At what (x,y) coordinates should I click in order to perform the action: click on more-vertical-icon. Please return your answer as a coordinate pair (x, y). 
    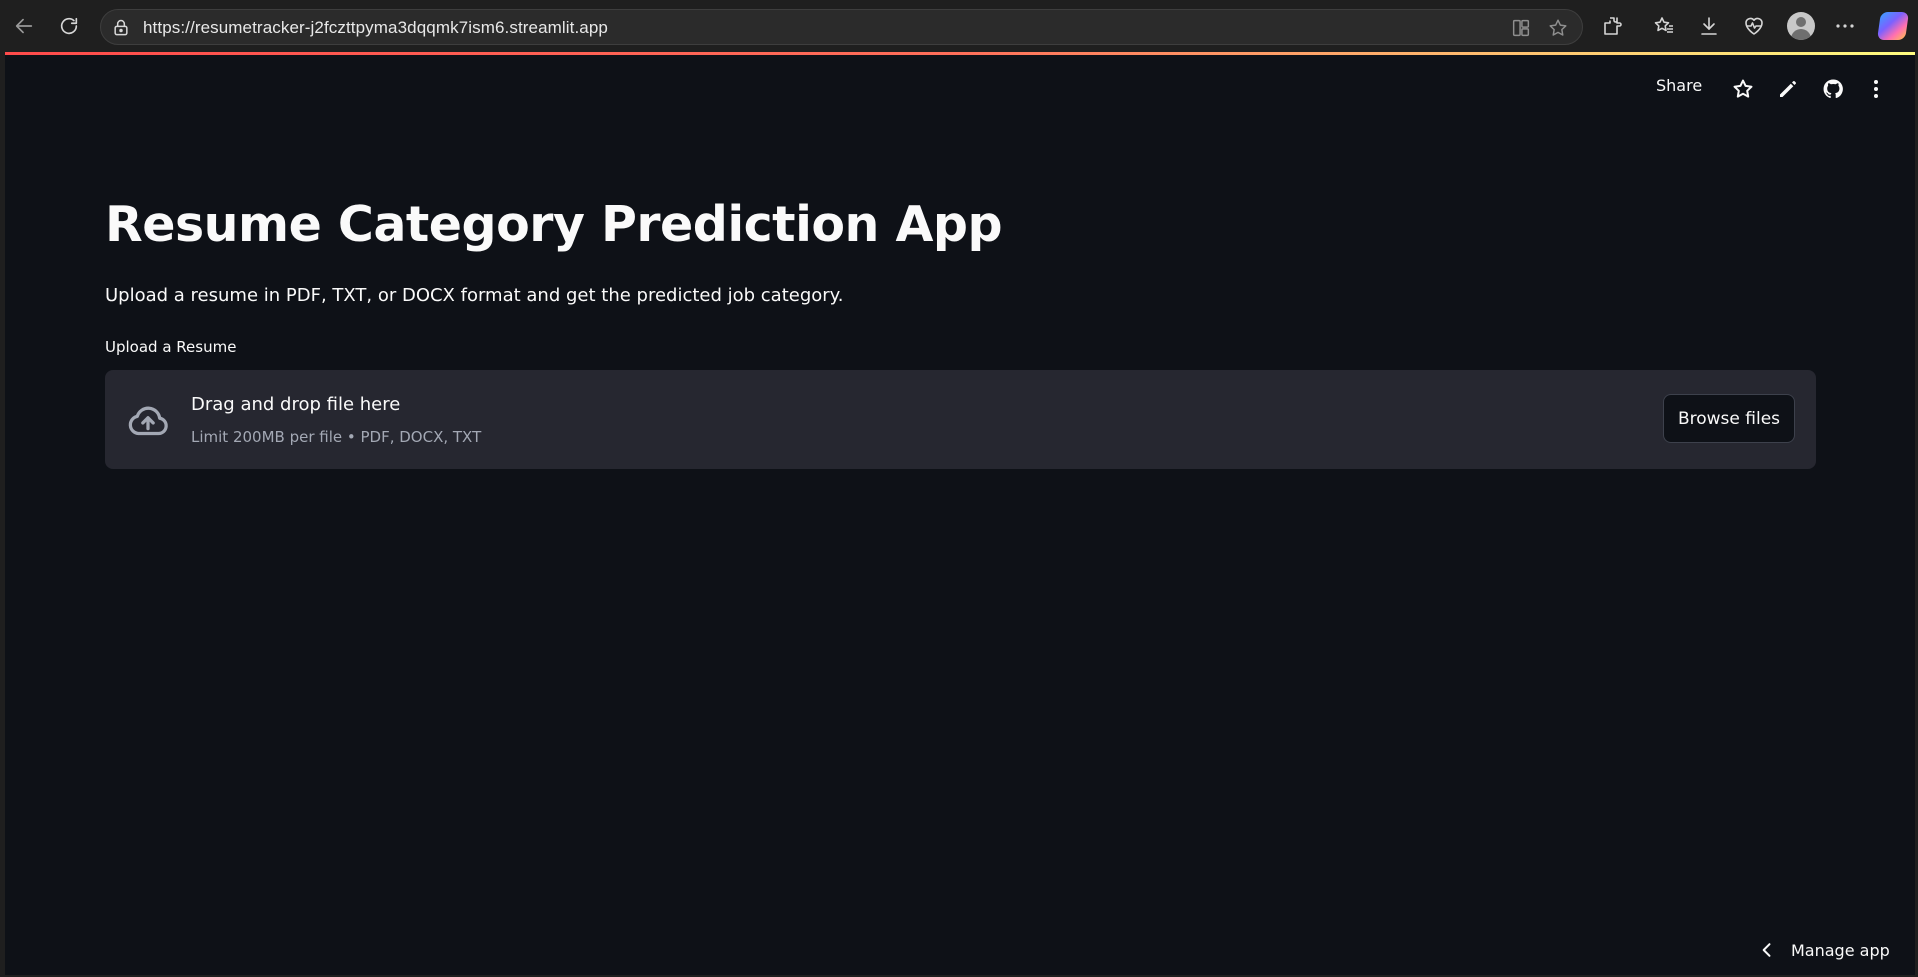
    Looking at the image, I should click on (1876, 89).